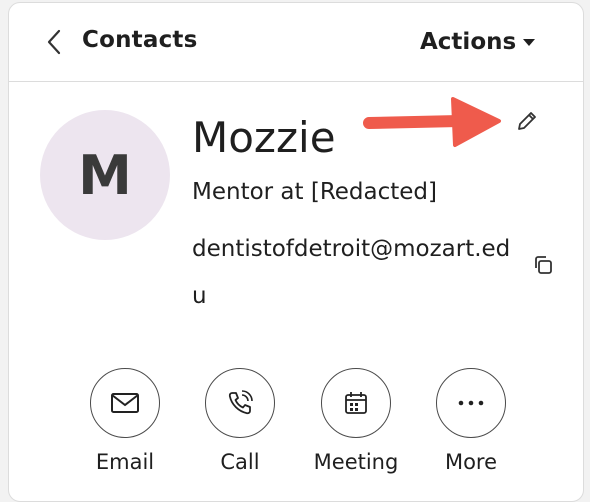 This screenshot has height=502, width=590. Describe the element at coordinates (140, 40) in the screenshot. I see `page-title: Contacts` at that location.